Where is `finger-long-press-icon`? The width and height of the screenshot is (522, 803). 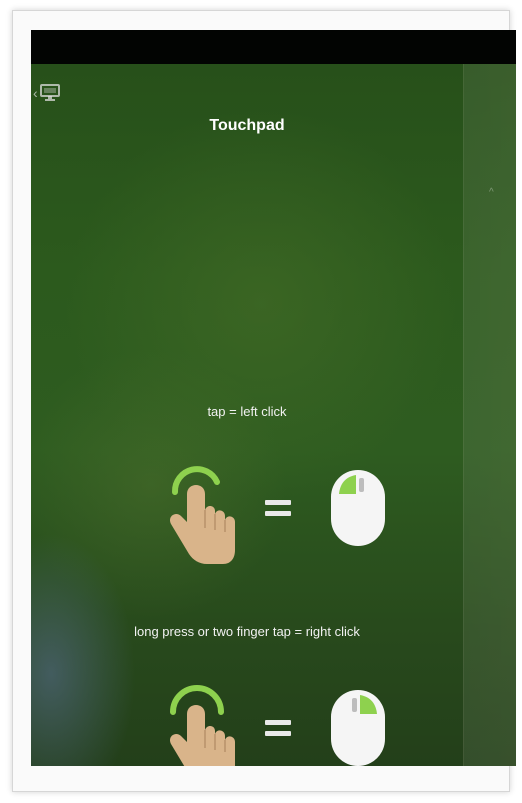
finger-long-press-icon is located at coordinates (202, 725).